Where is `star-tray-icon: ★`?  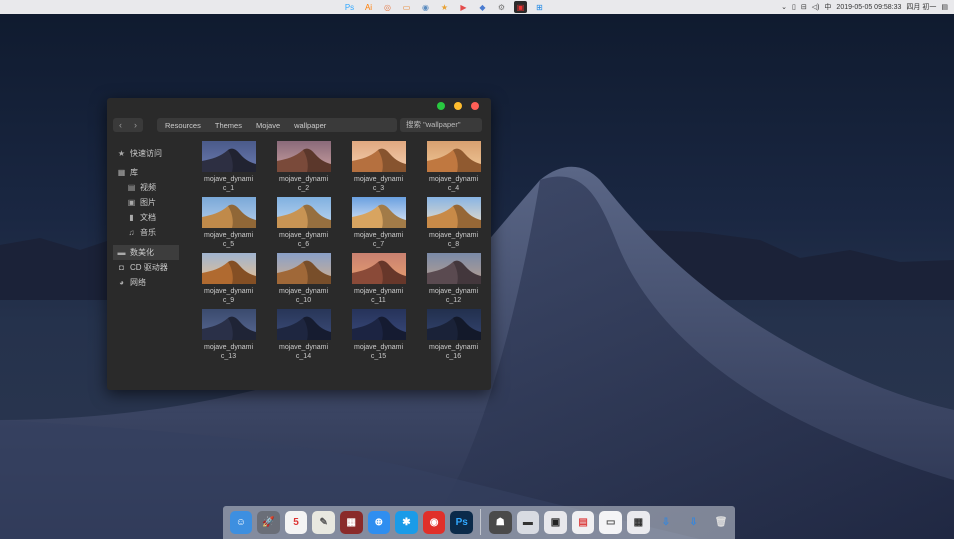
star-tray-icon: ★ is located at coordinates (444, 7).